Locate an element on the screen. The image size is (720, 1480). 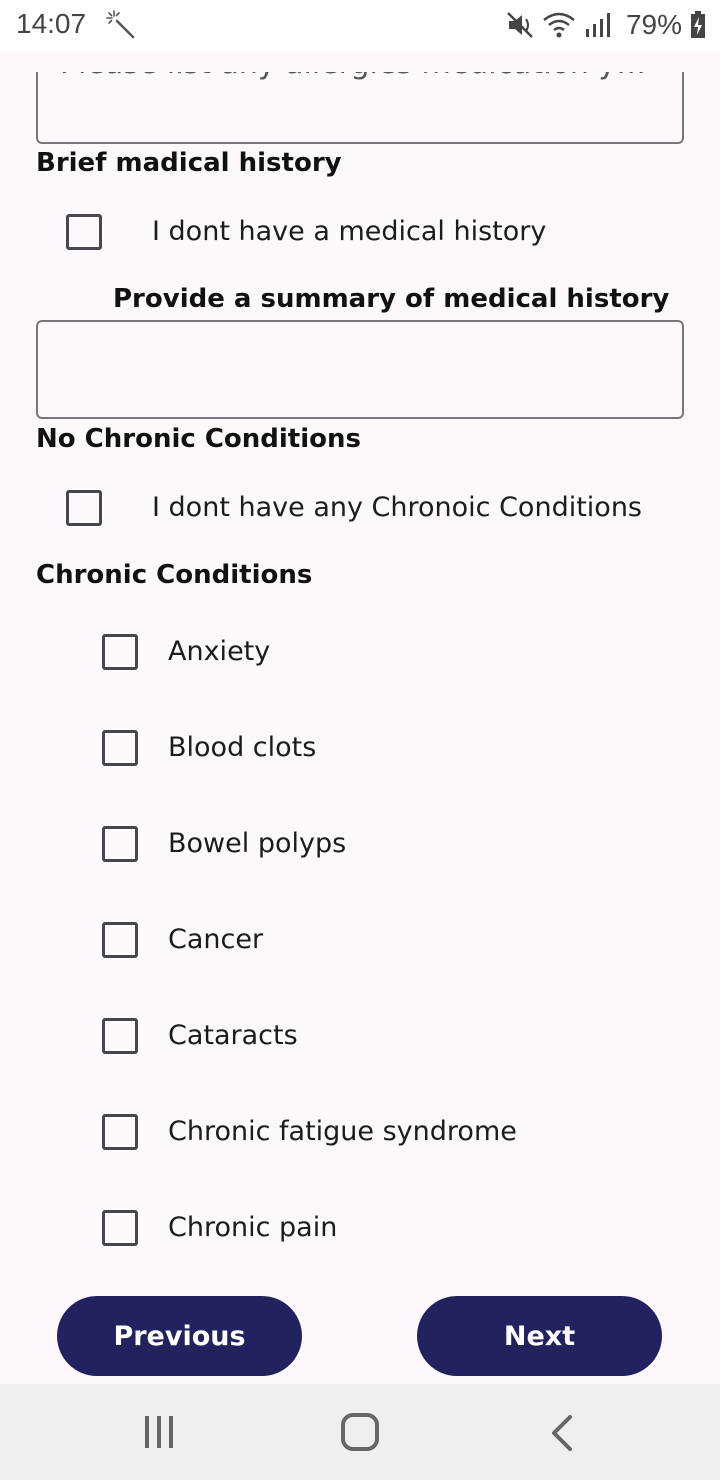
checkbox-cancer is located at coordinates (120, 940).